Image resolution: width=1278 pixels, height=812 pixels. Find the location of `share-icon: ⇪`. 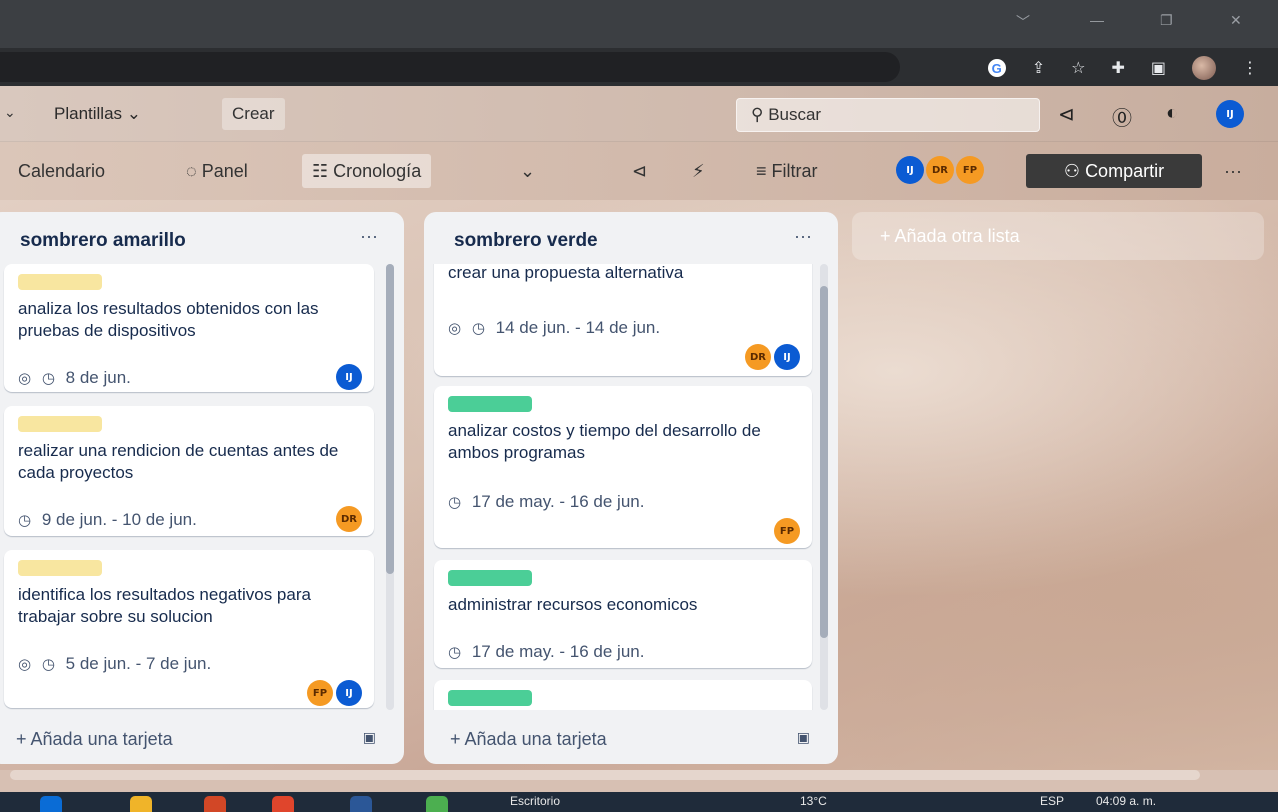

share-icon: ⇪ is located at coordinates (1038, 68).